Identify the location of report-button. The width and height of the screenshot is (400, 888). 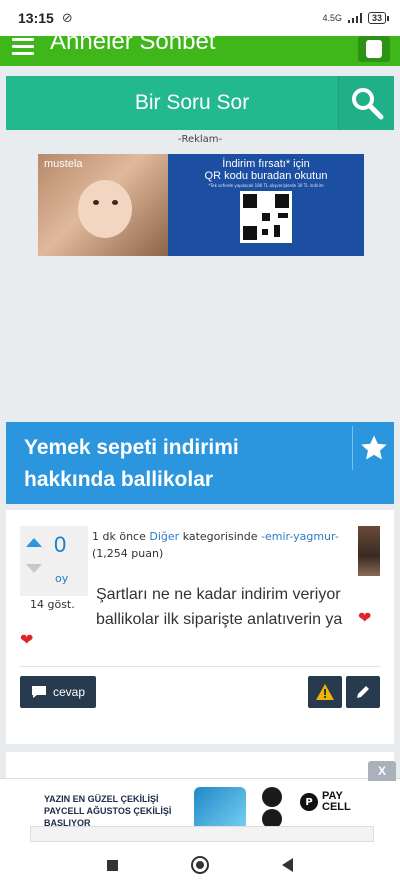
(325, 692).